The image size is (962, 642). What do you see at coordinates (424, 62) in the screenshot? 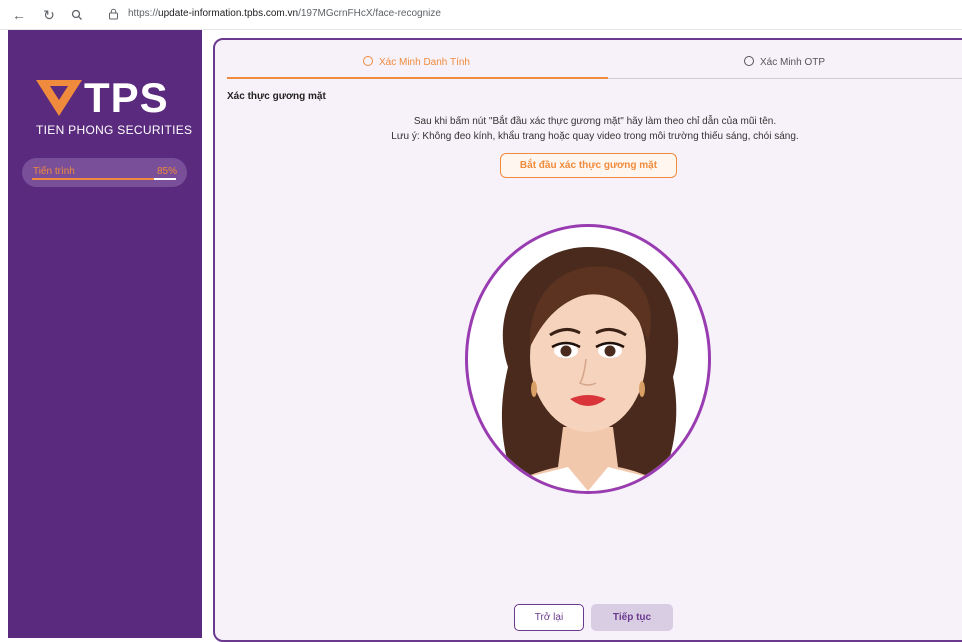
I see `step-label: Xác Minh Danh Tính` at bounding box center [424, 62].